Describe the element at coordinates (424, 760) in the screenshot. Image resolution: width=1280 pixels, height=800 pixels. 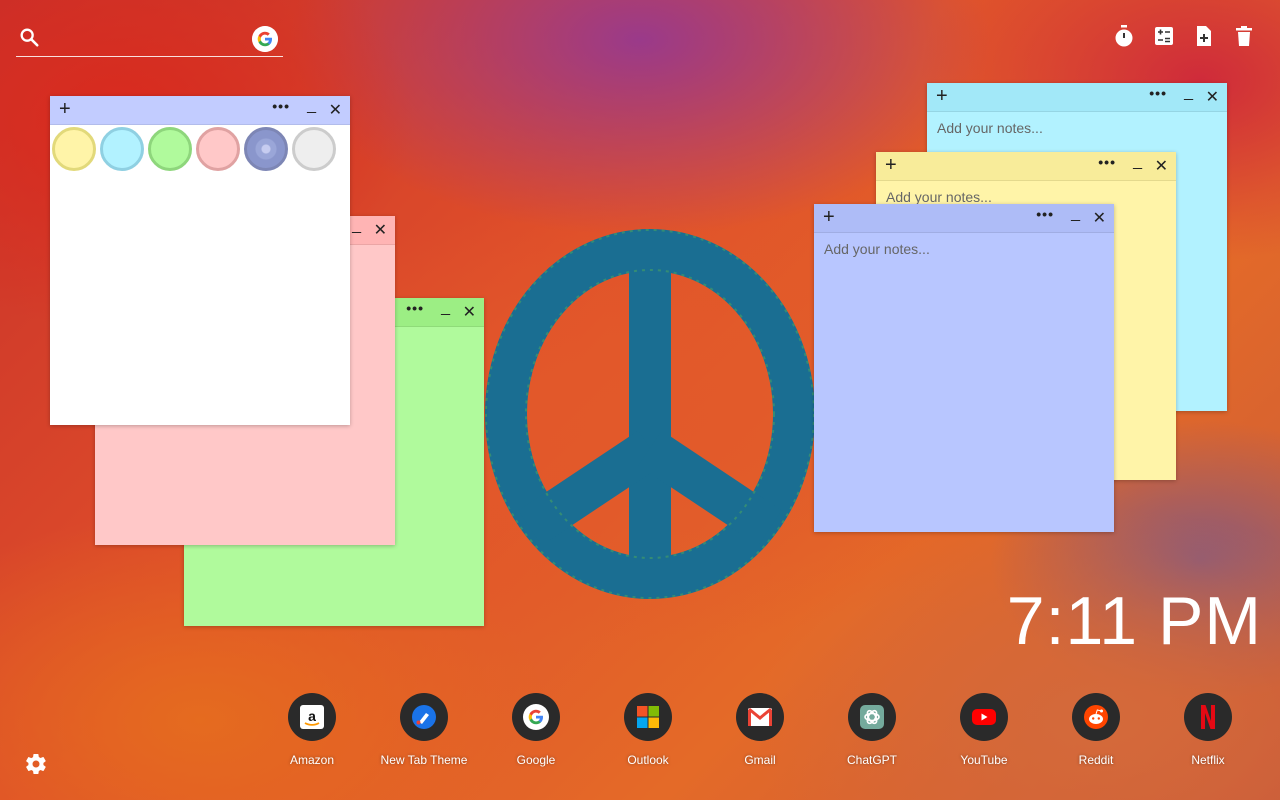
I see `shortcut-label: New Tab Theme` at that location.